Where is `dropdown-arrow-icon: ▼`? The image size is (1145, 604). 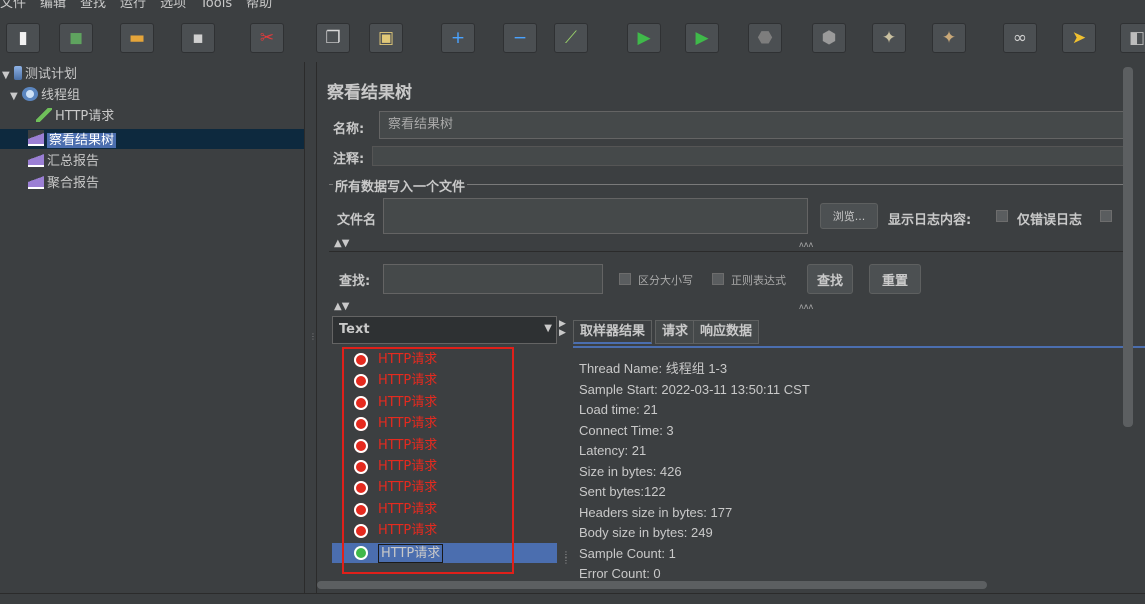
dropdown-arrow-icon: ▼ is located at coordinates (548, 328).